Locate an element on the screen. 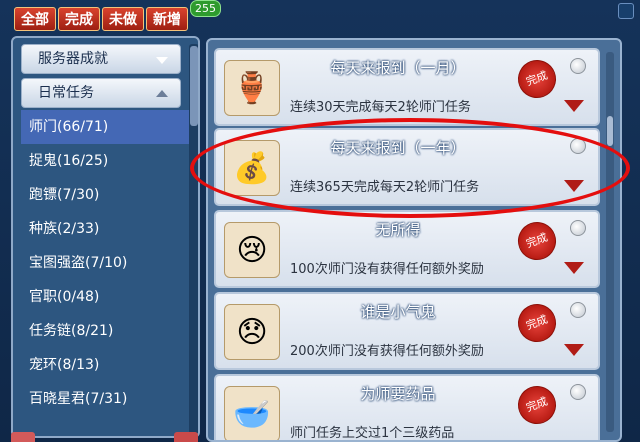  corner-button-icon is located at coordinates (626, 11).